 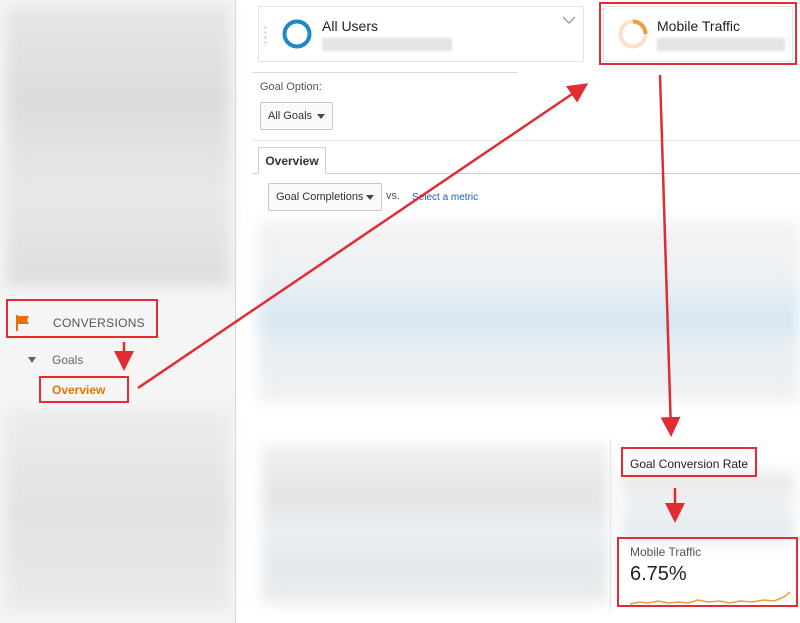 What do you see at coordinates (99, 323) in the screenshot?
I see `sidebar-item-label: CONVERSIONS` at bounding box center [99, 323].